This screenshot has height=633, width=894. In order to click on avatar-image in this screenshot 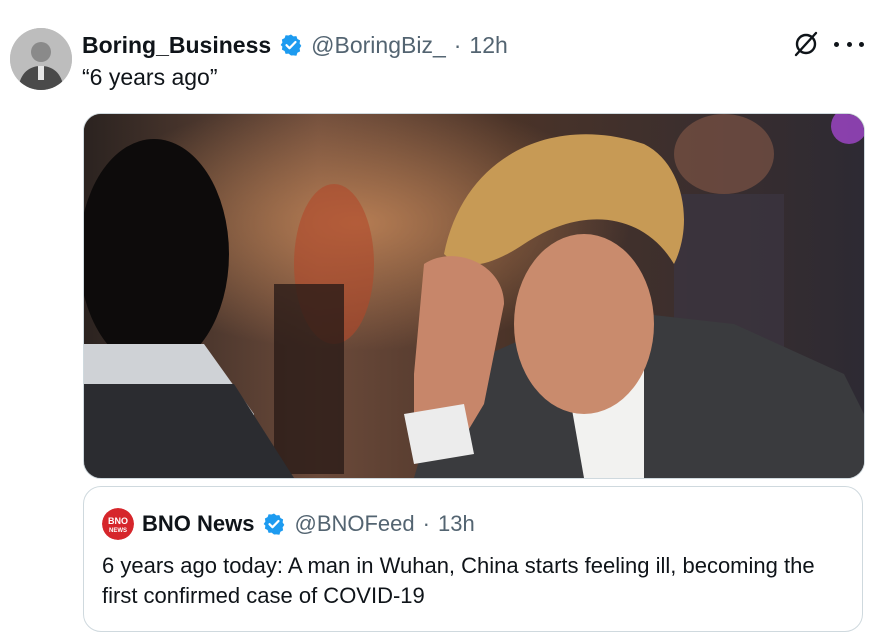, I will do `click(41, 59)`.